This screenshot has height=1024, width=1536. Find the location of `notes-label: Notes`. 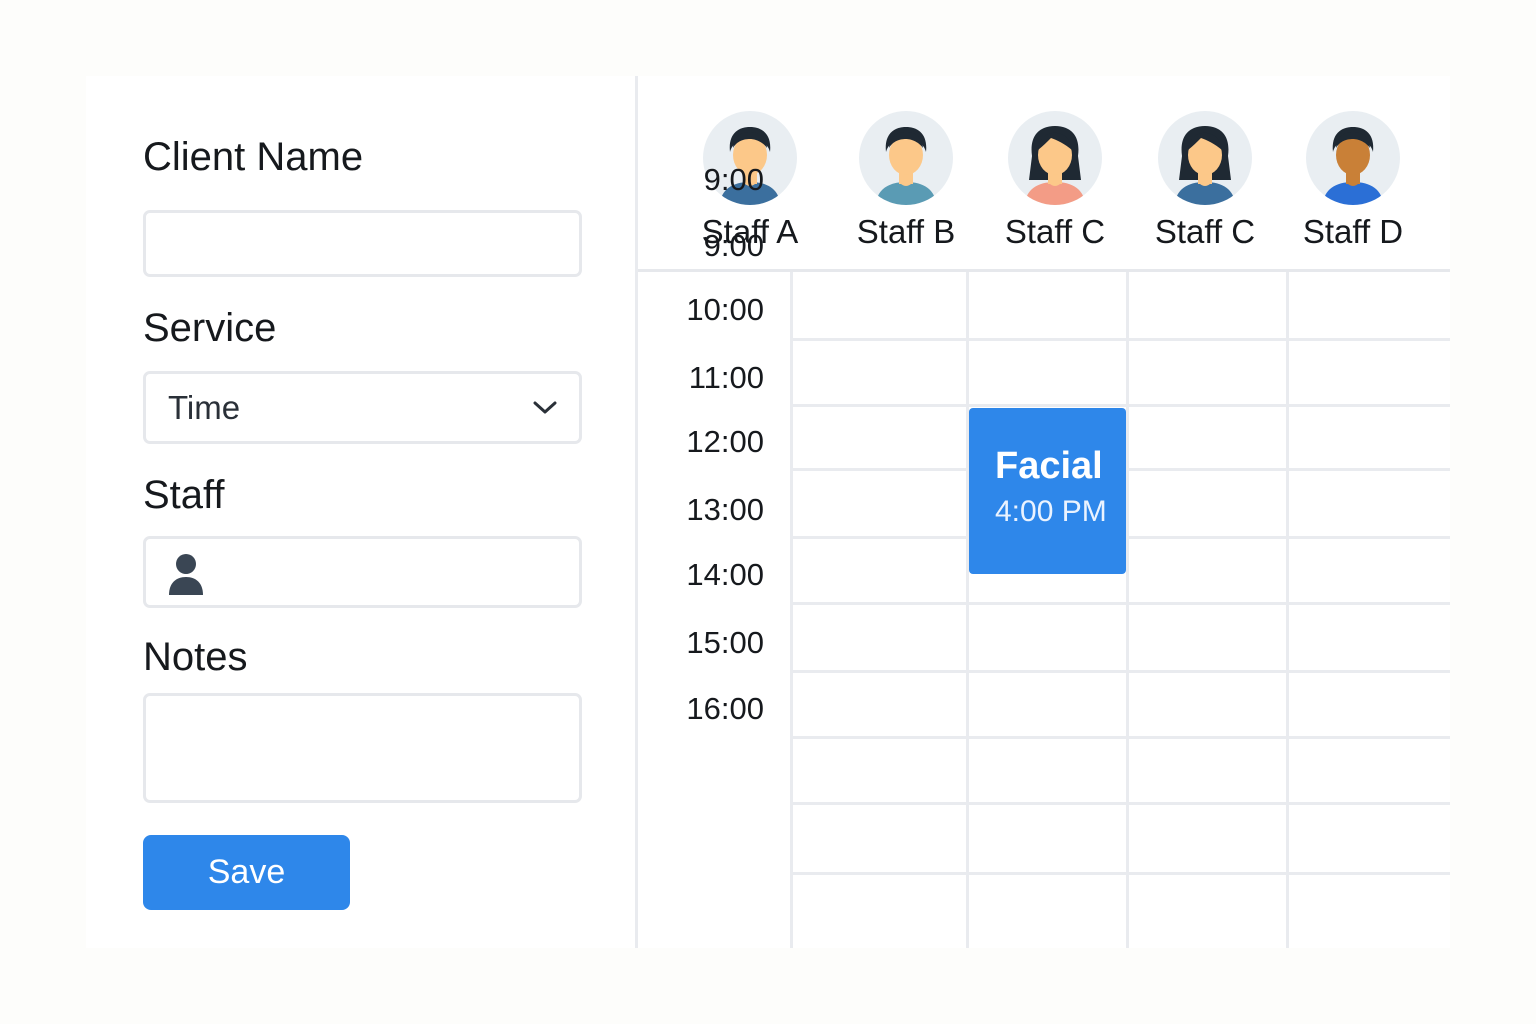

notes-label: Notes is located at coordinates (195, 657).